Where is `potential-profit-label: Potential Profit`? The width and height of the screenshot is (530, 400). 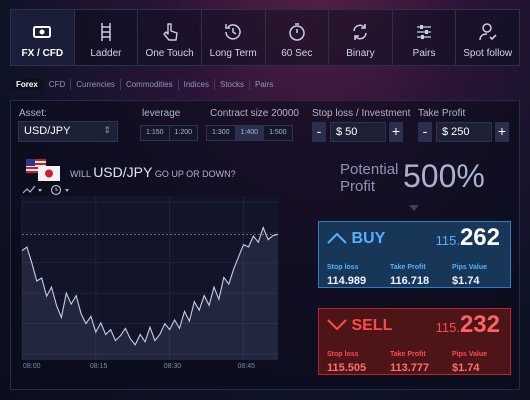
potential-profit-label: Potential Profit is located at coordinates (369, 178).